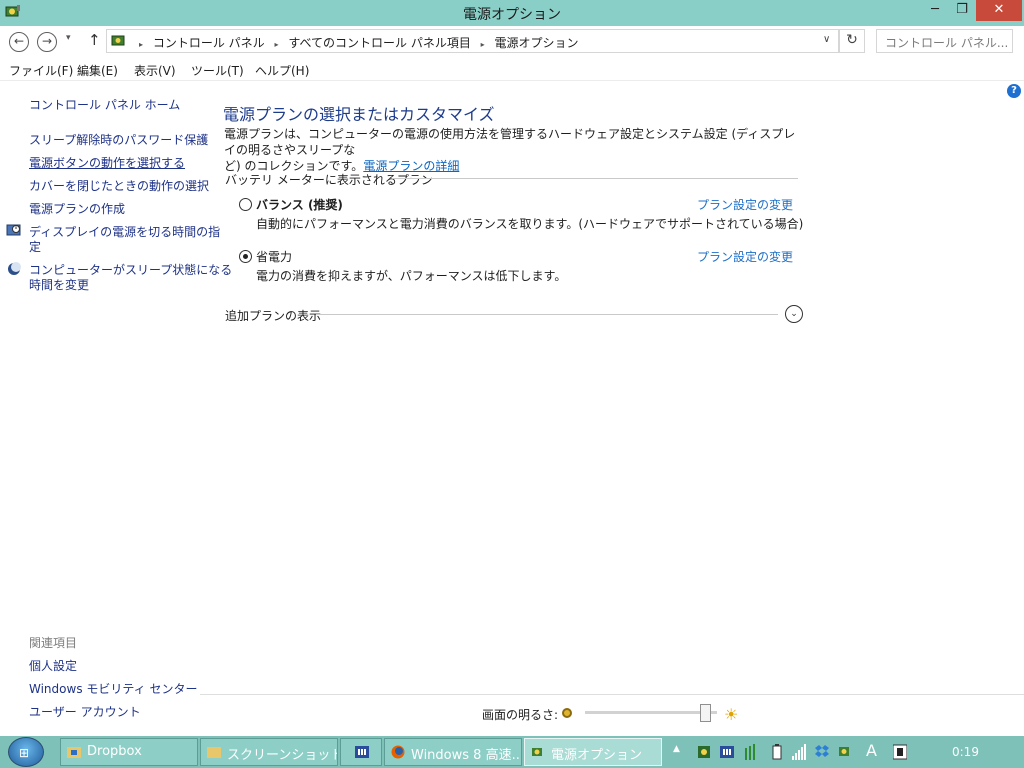  What do you see at coordinates (118, 40) in the screenshot?
I see `control-panel-icon` at bounding box center [118, 40].